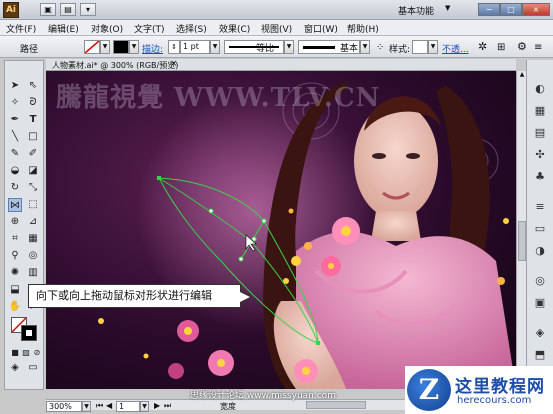 This screenshot has height=414, width=553. Describe the element at coordinates (522, 76) in the screenshot. I see `scroll-up-icon: ▲` at that location.